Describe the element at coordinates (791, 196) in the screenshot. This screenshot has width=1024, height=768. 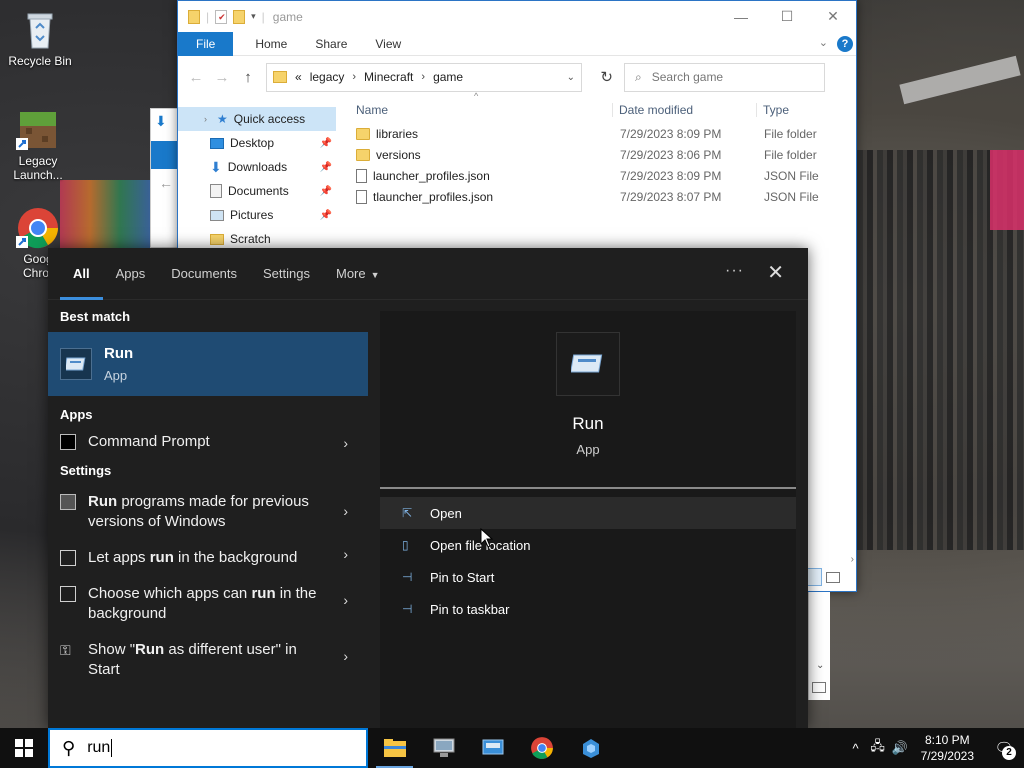
I see `file-type: JSON File` at that location.